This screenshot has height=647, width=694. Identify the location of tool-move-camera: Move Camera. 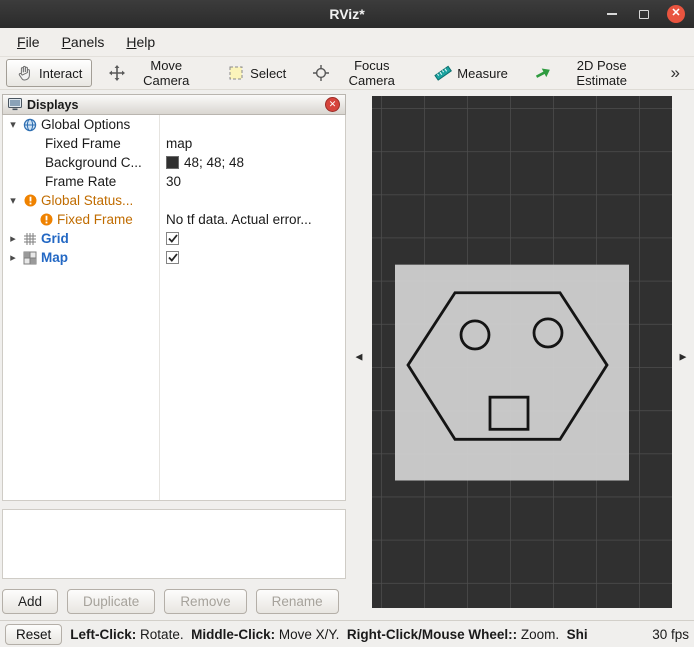
(154, 73).